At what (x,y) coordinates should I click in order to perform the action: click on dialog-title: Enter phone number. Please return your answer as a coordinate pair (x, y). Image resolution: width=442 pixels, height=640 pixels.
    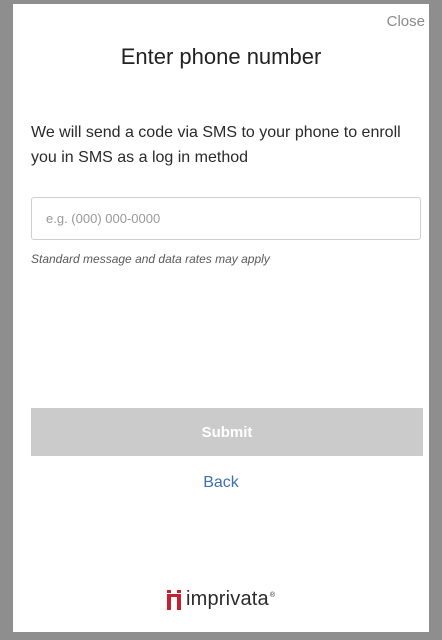
    Looking at the image, I should click on (221, 56).